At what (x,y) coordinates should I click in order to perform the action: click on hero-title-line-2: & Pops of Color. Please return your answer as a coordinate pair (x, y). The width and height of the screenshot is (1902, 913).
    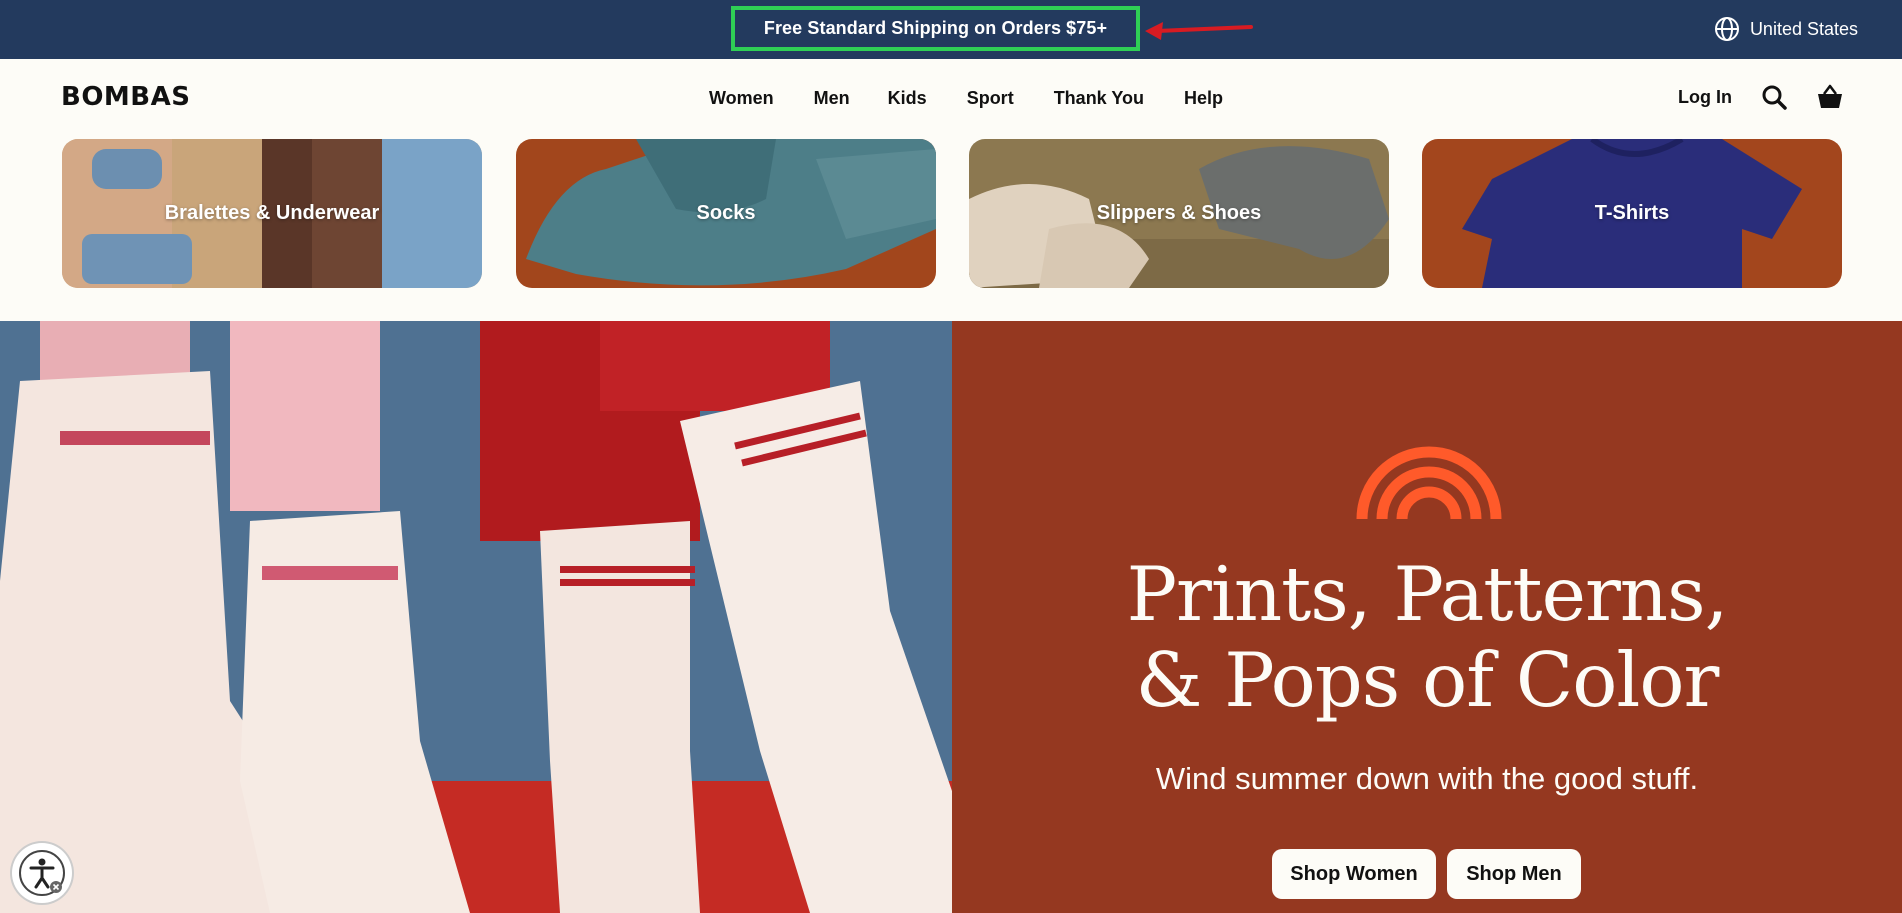
    Looking at the image, I should click on (1427, 680).